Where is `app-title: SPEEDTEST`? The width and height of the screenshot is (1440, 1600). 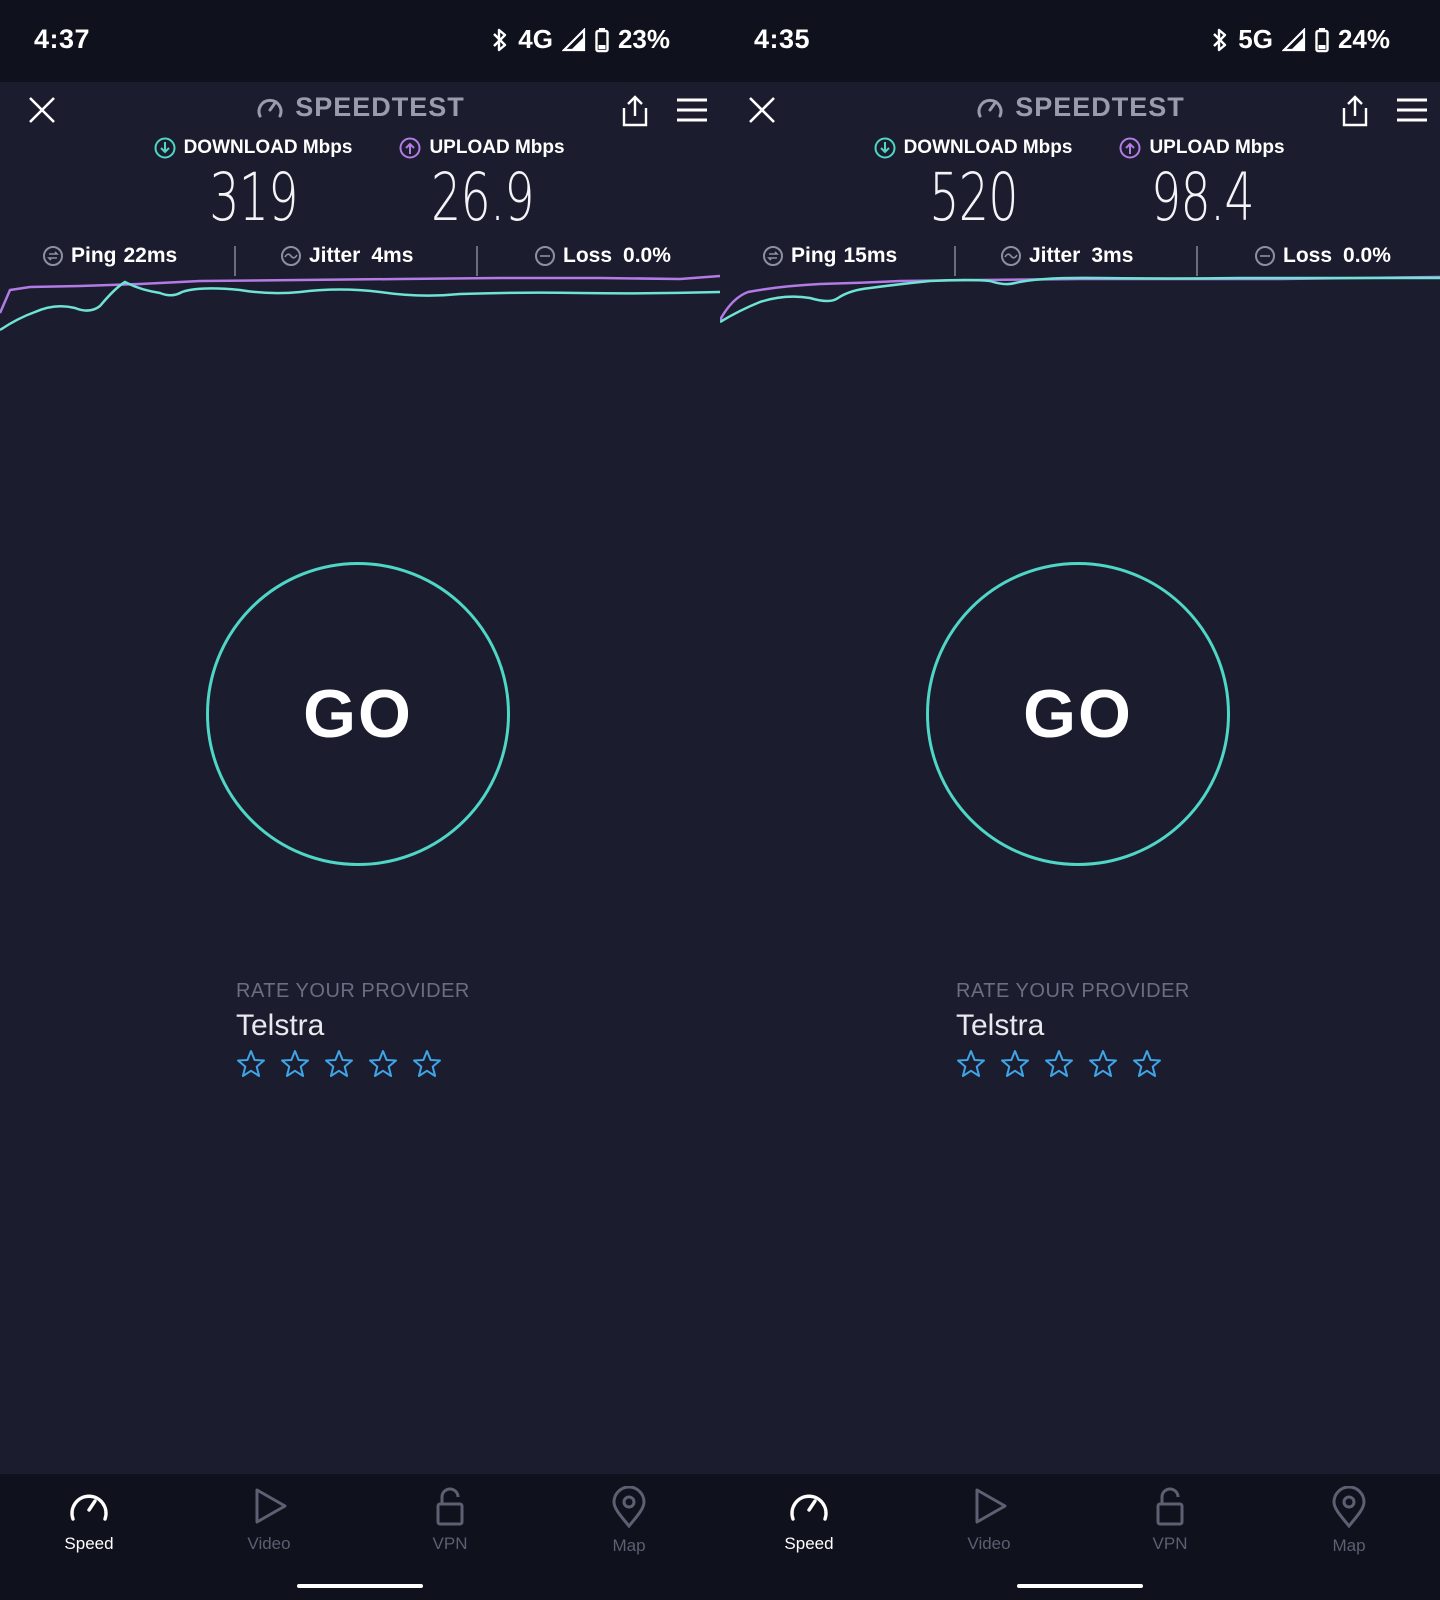
app-title: SPEEDTEST is located at coordinates (1080, 107).